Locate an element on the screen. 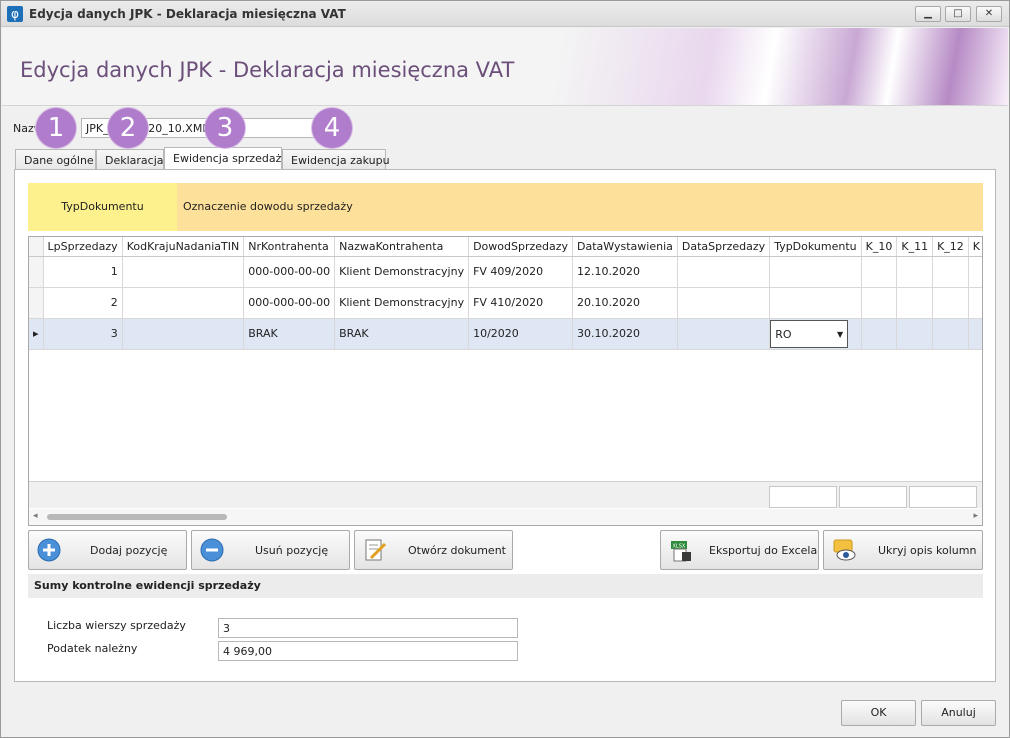 The image size is (1010, 738). cell-data-wystawienia: 30.10.2020 is located at coordinates (625, 334).